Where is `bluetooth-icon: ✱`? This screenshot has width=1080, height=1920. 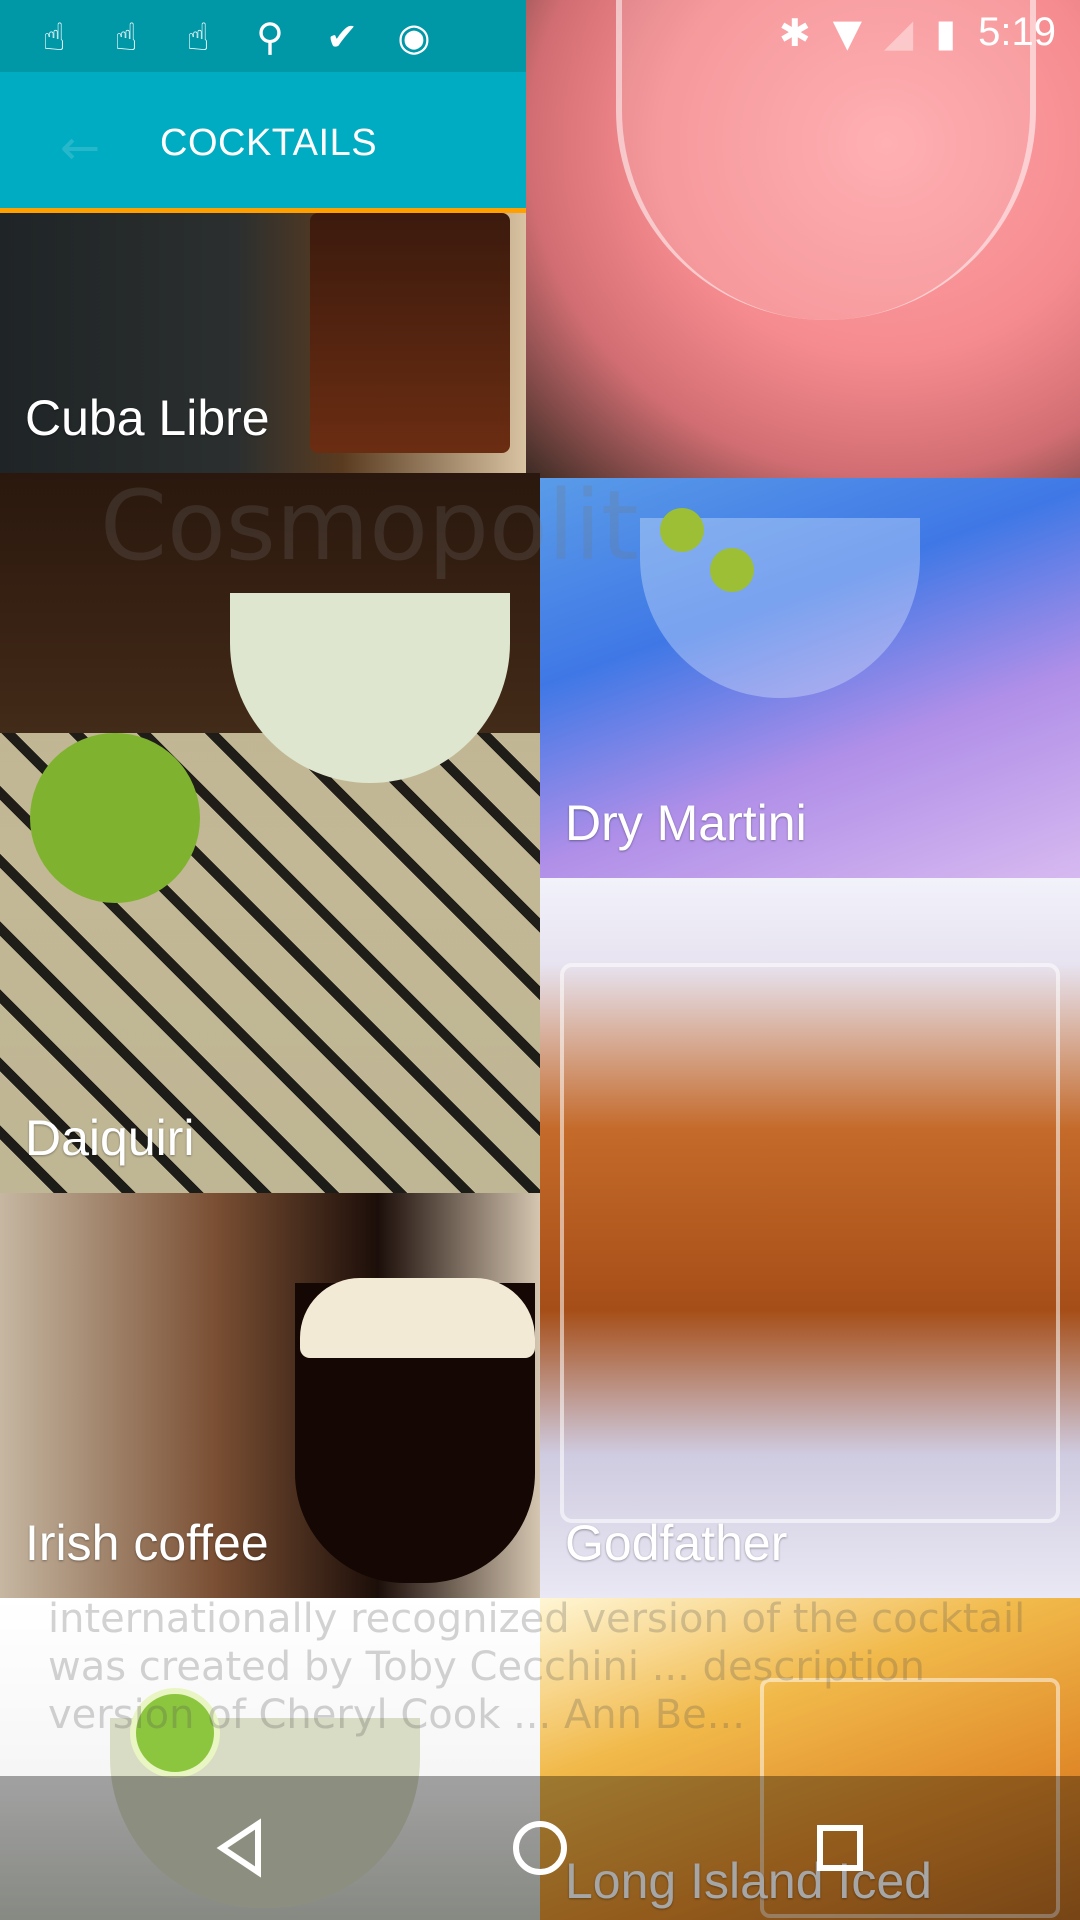
bluetooth-icon: ✱ is located at coordinates (794, 32).